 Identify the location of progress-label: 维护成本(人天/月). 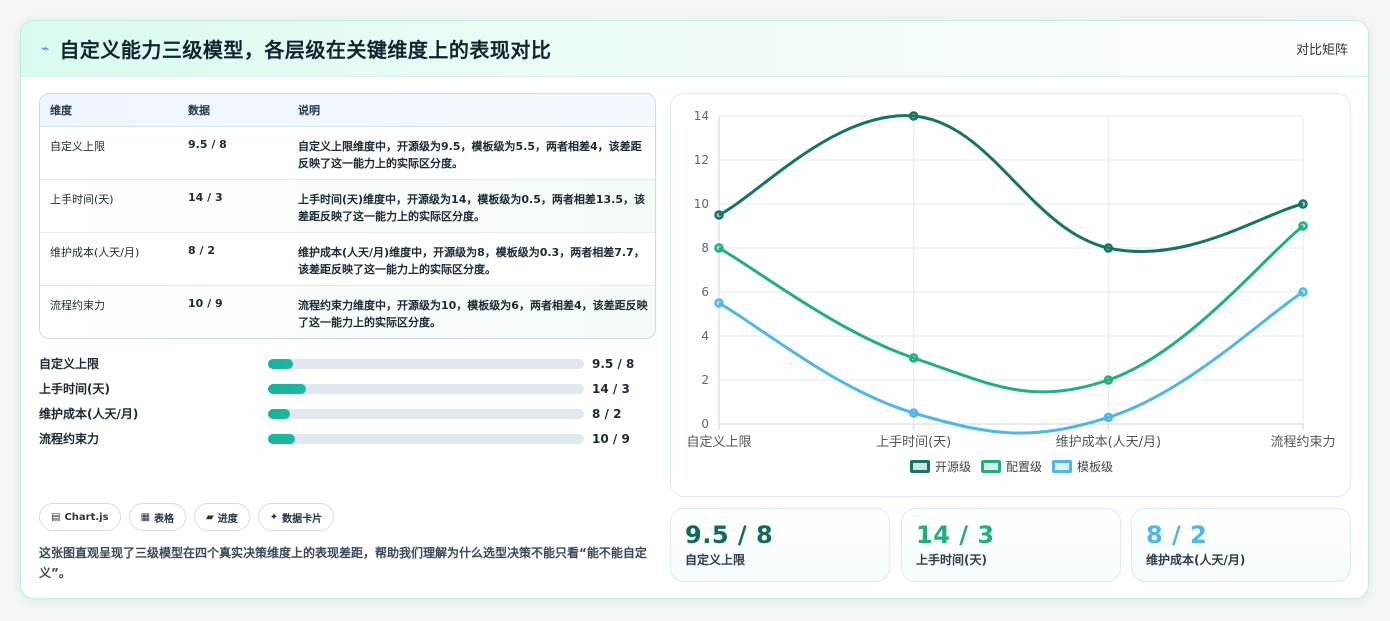
(89, 414).